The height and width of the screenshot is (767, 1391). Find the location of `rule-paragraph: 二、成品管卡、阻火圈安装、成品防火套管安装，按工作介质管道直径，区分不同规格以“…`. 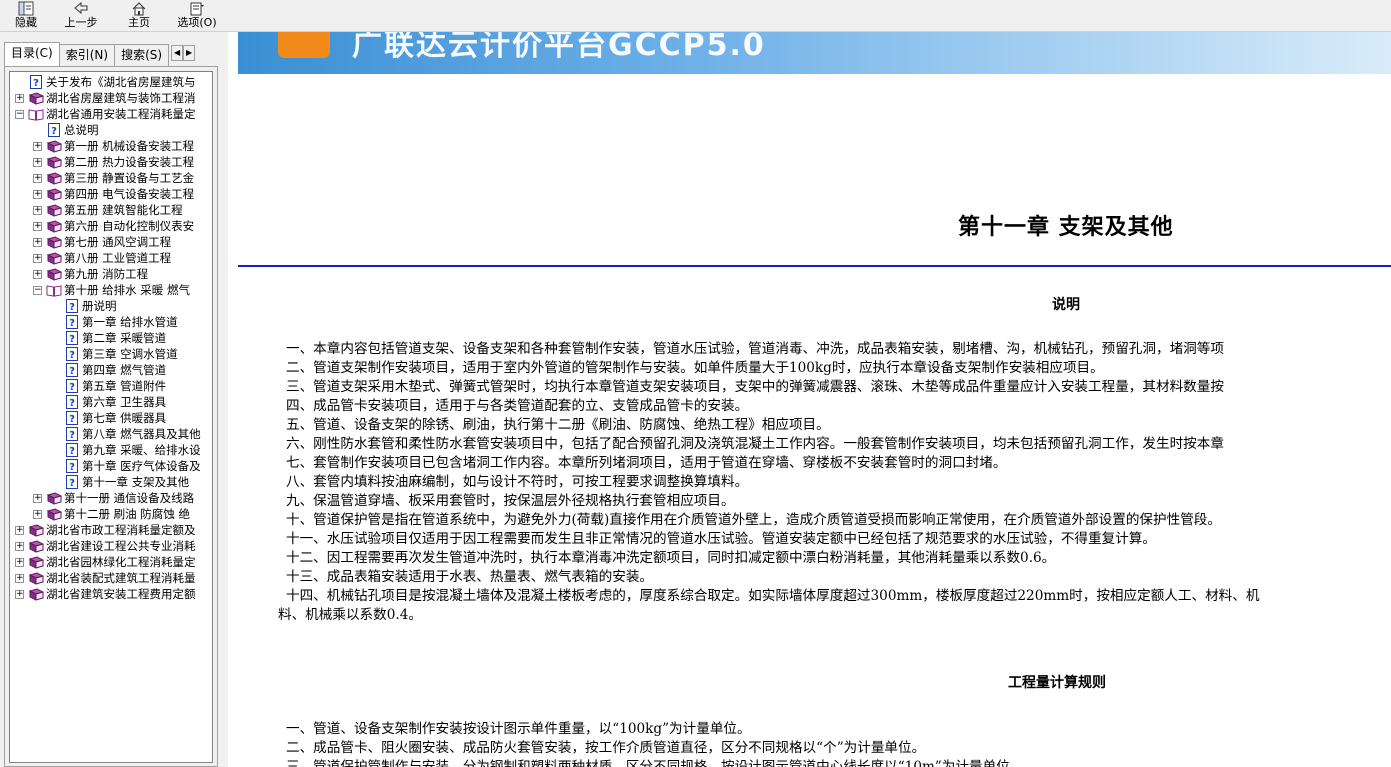

rule-paragraph: 二、成品管卡、阻火圈安装、成品防火套管安装，按工作介质管道直径，区分不同规格以“… is located at coordinates (606, 748).